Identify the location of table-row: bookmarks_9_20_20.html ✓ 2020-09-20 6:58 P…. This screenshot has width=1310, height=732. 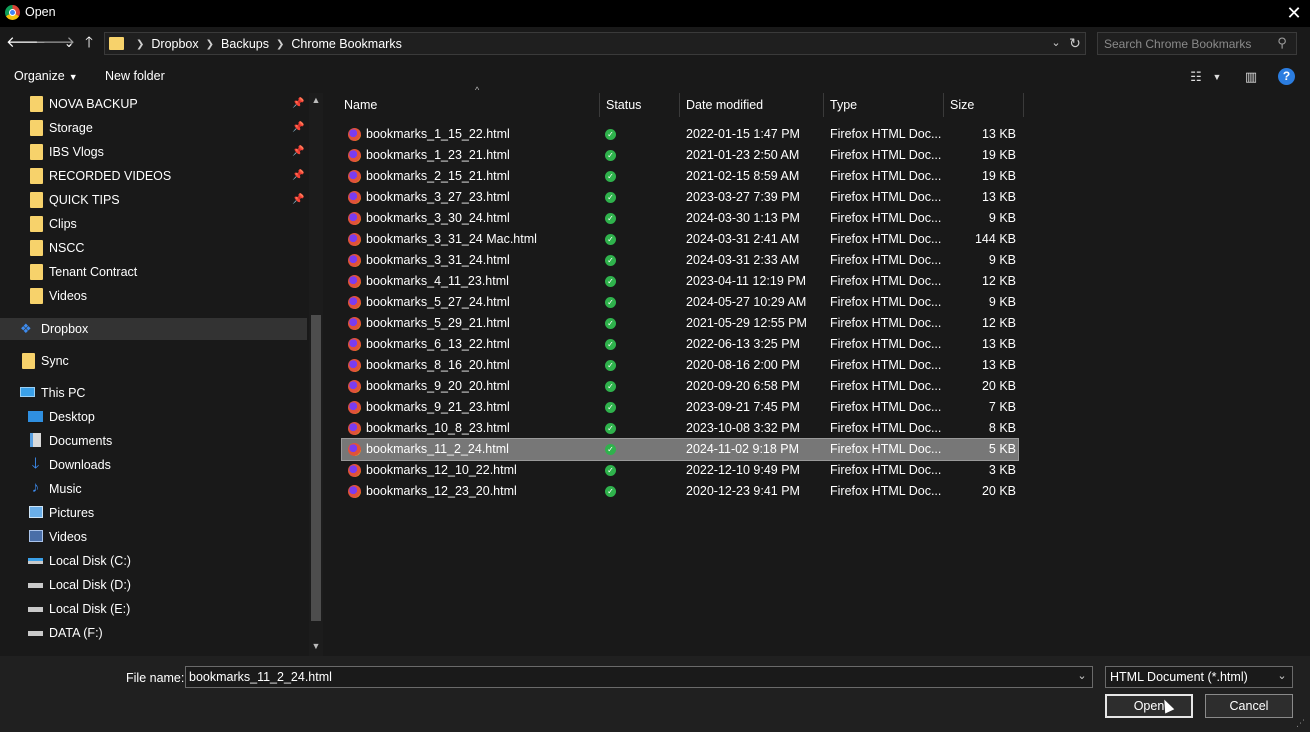
(680, 386).